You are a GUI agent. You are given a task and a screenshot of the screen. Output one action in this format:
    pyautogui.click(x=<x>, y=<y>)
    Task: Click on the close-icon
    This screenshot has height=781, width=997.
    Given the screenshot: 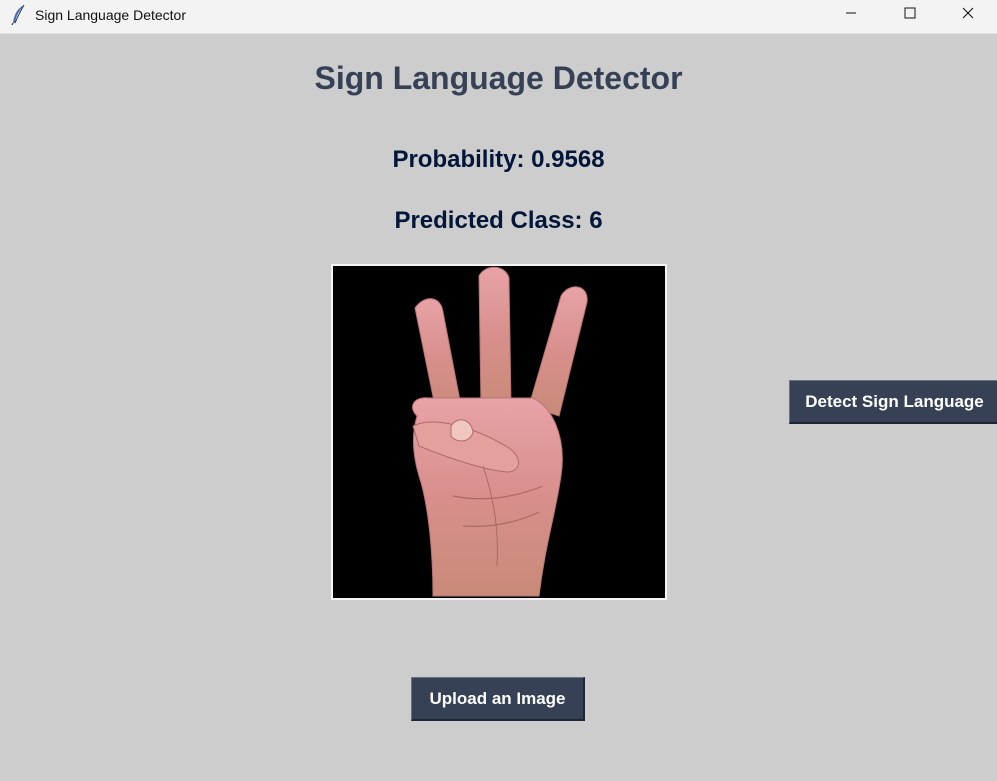 What is the action you would take?
    pyautogui.click(x=968, y=15)
    